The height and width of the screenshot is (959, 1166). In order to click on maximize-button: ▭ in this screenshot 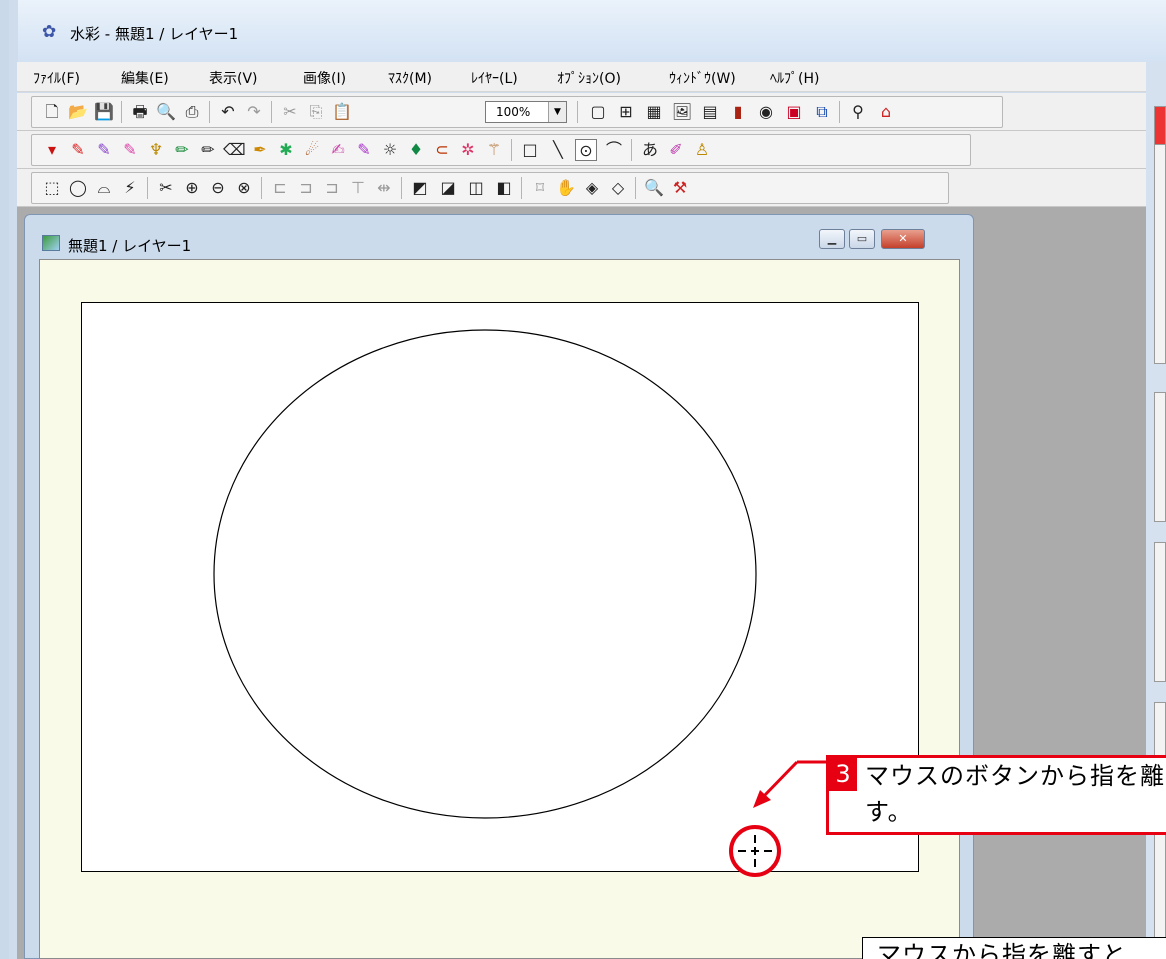, I will do `click(862, 239)`.